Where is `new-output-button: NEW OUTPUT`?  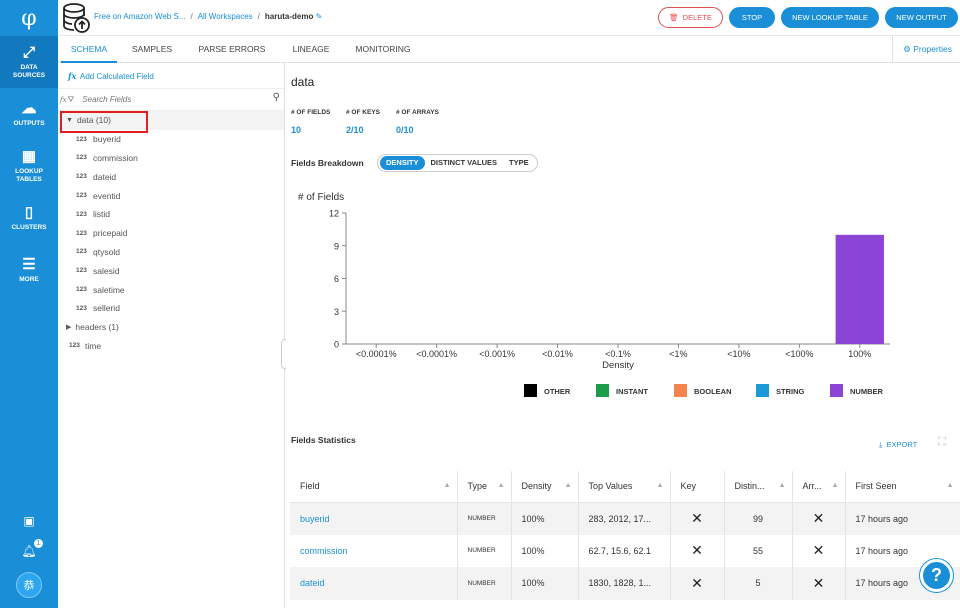
new-output-button: NEW OUTPUT is located at coordinates (921, 17).